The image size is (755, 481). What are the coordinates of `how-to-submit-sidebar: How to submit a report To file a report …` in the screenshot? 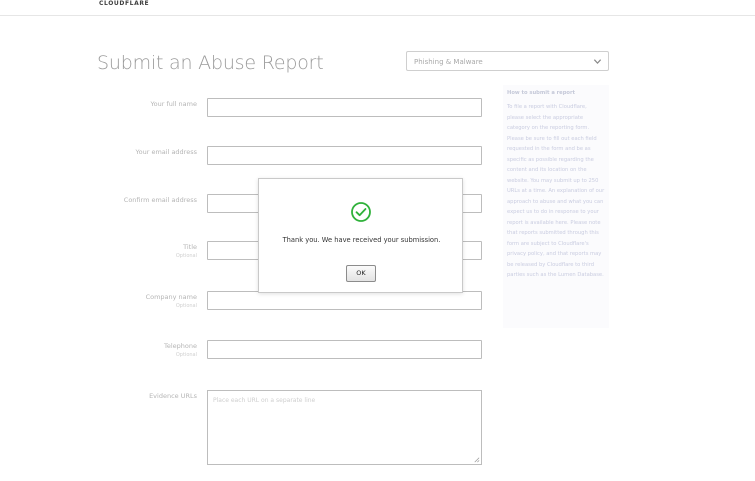 It's located at (556, 206).